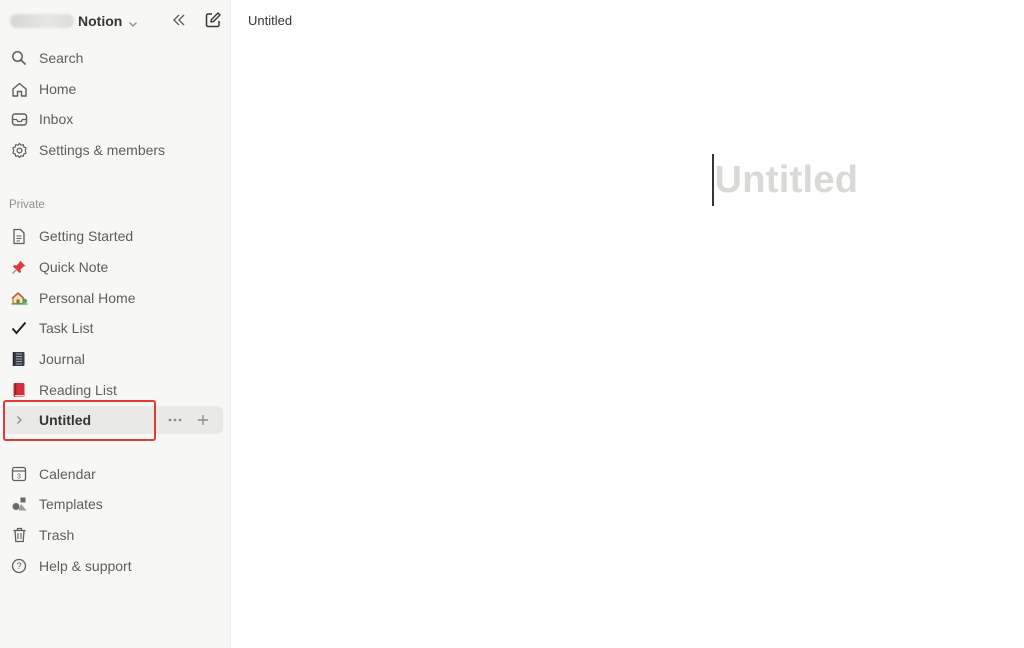  I want to click on trash-icon, so click(19, 535).